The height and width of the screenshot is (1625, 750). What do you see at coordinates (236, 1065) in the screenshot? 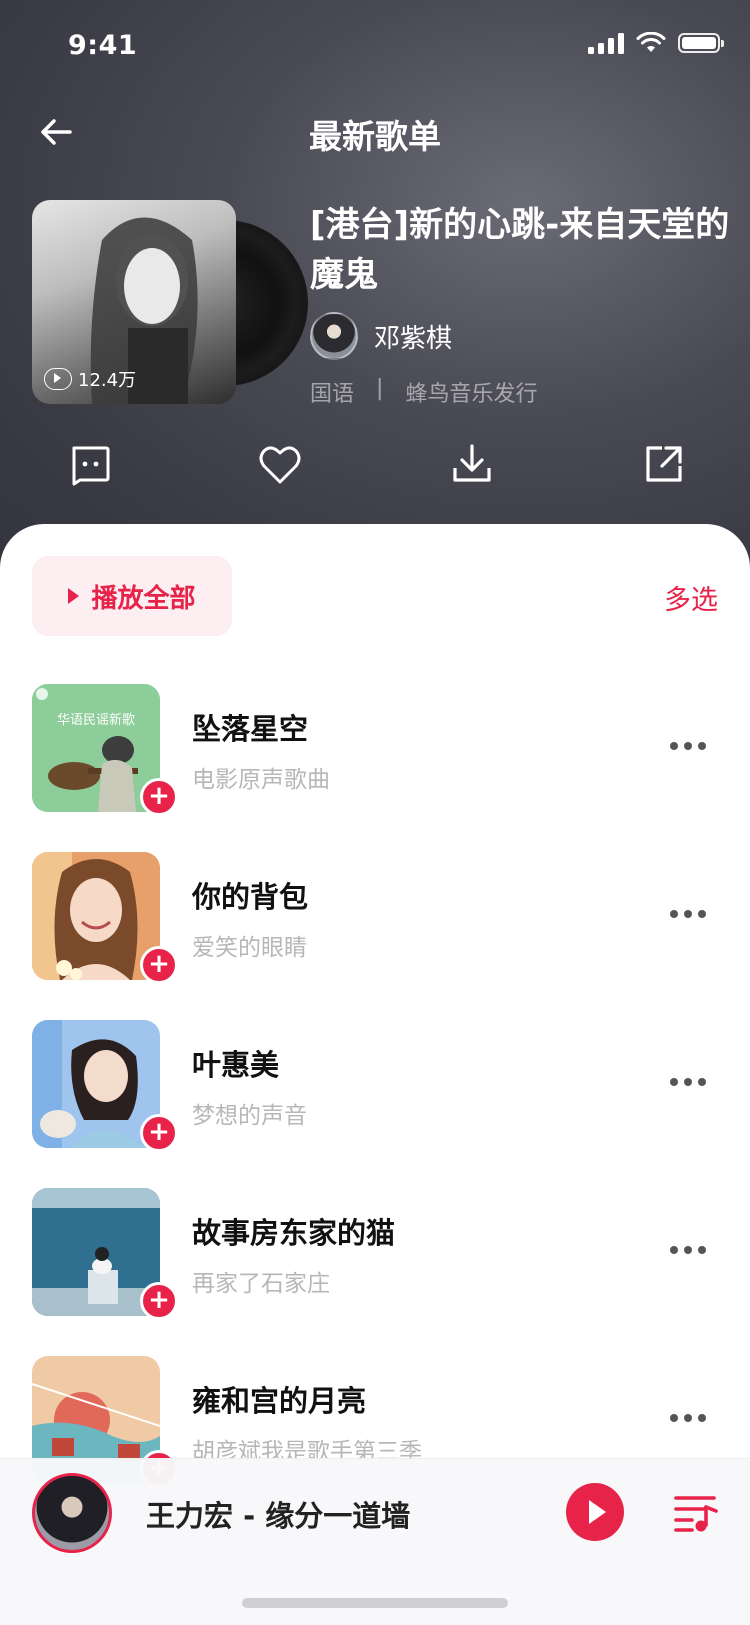
I see `song-title: 叶惠美` at bounding box center [236, 1065].